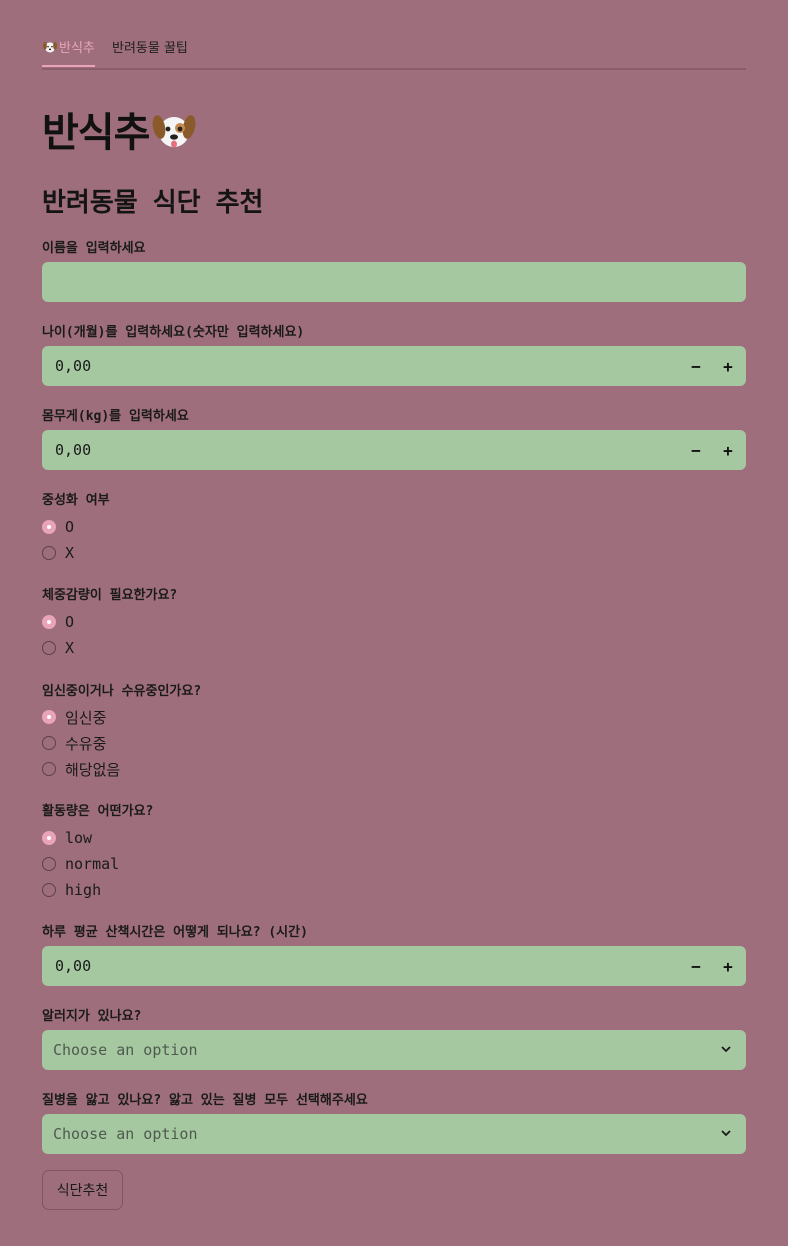 The height and width of the screenshot is (1246, 788). What do you see at coordinates (86, 717) in the screenshot?
I see `option-label: 임신중` at bounding box center [86, 717].